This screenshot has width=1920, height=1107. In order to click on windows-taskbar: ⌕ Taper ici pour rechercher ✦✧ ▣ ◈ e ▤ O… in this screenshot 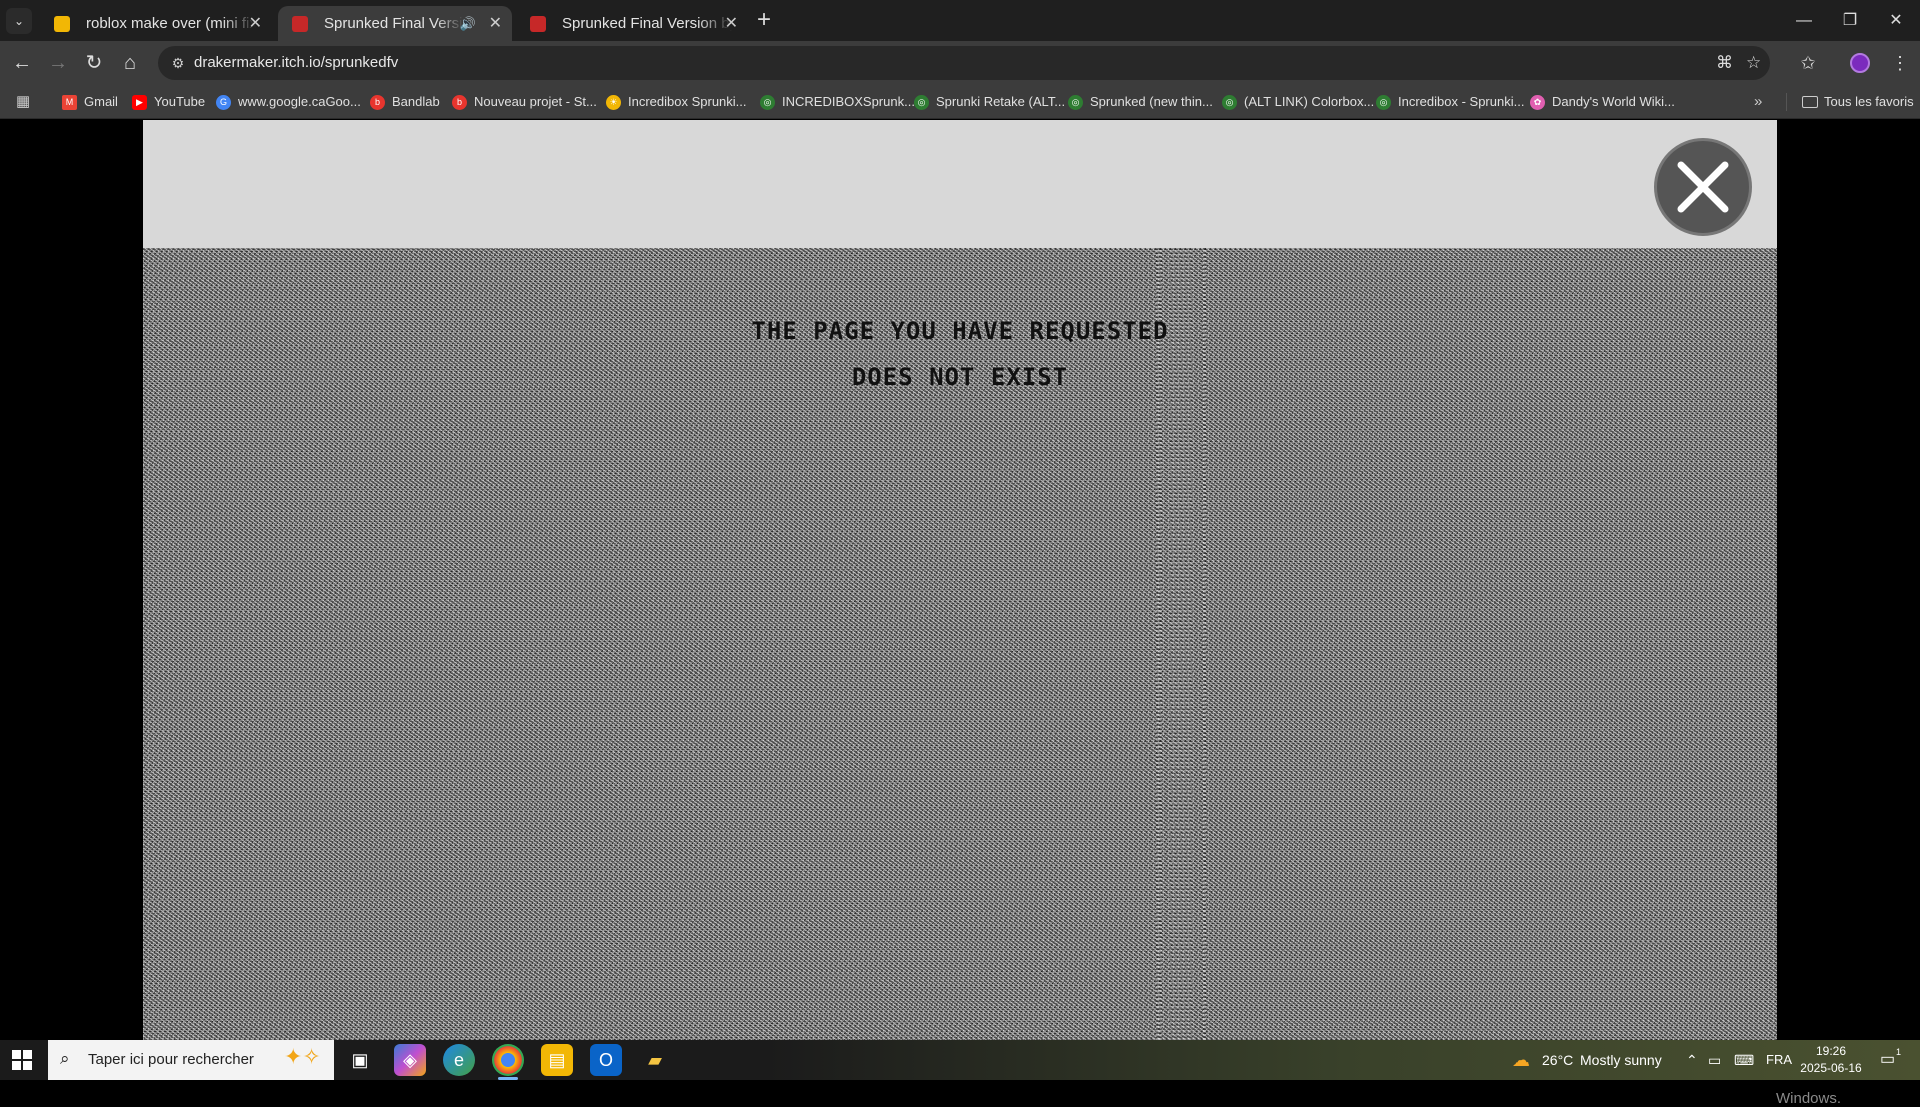, I will do `click(960, 1060)`.